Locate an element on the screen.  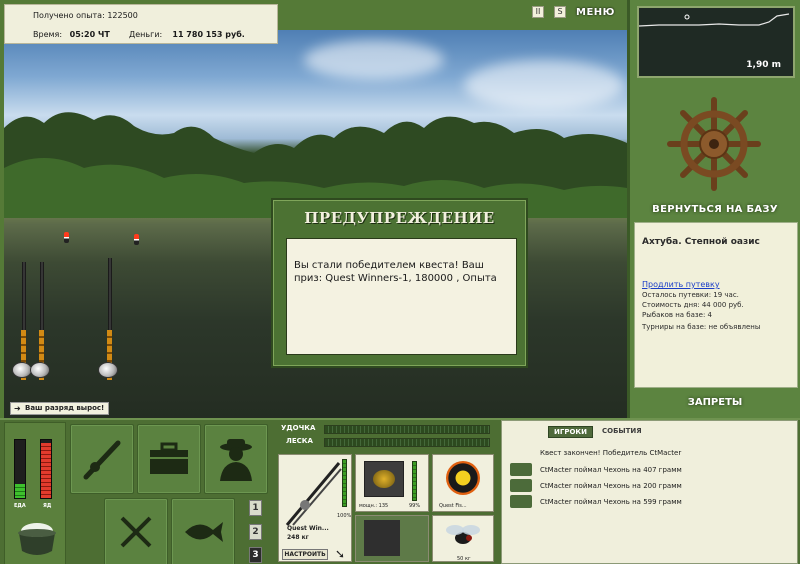
rod-condition-bar is located at coordinates (344, 483).